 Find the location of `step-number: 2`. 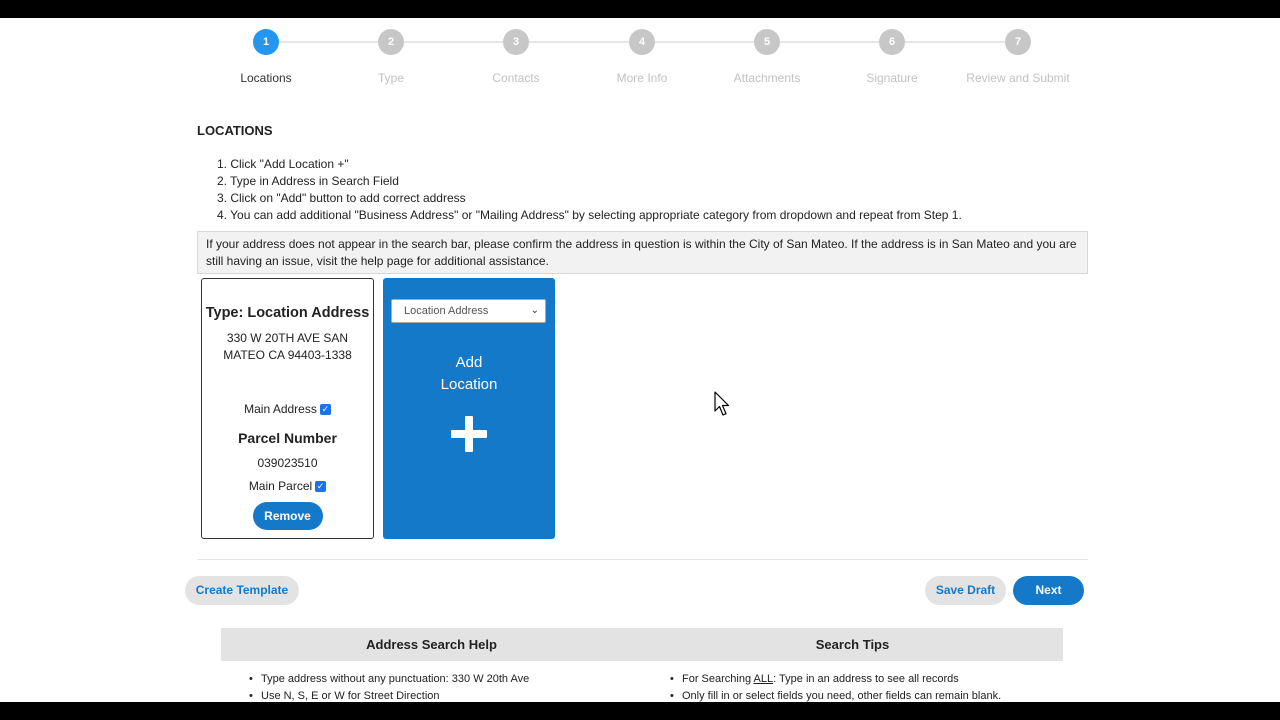

step-number: 2 is located at coordinates (391, 42).